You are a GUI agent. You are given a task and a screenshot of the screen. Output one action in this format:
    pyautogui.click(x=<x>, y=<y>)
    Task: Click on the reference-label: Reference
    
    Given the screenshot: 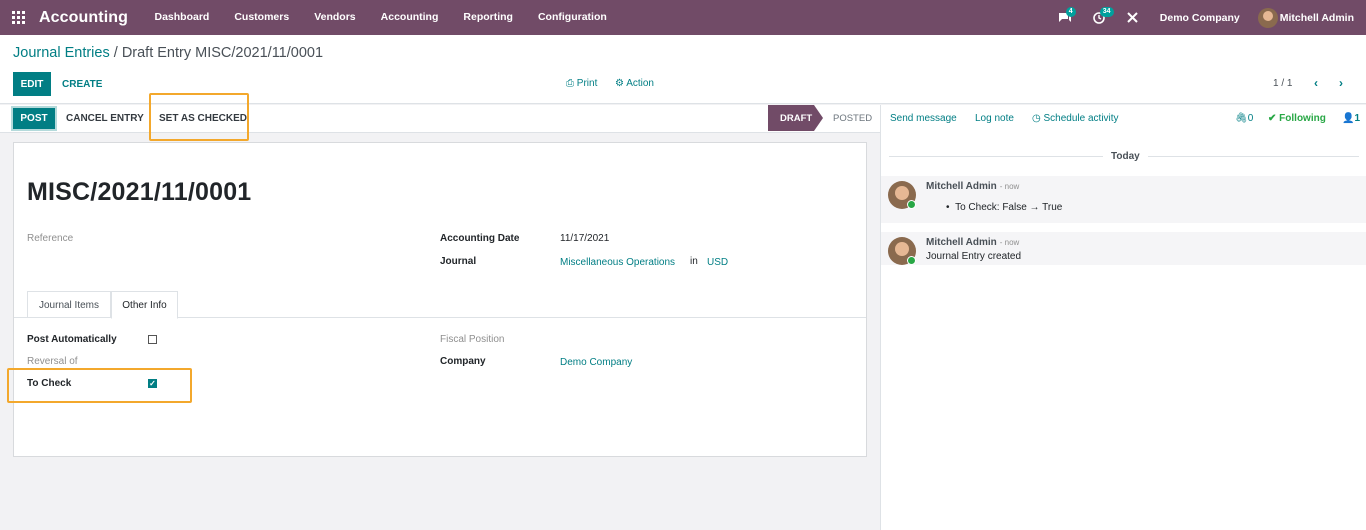 What is the action you would take?
    pyautogui.click(x=50, y=238)
    